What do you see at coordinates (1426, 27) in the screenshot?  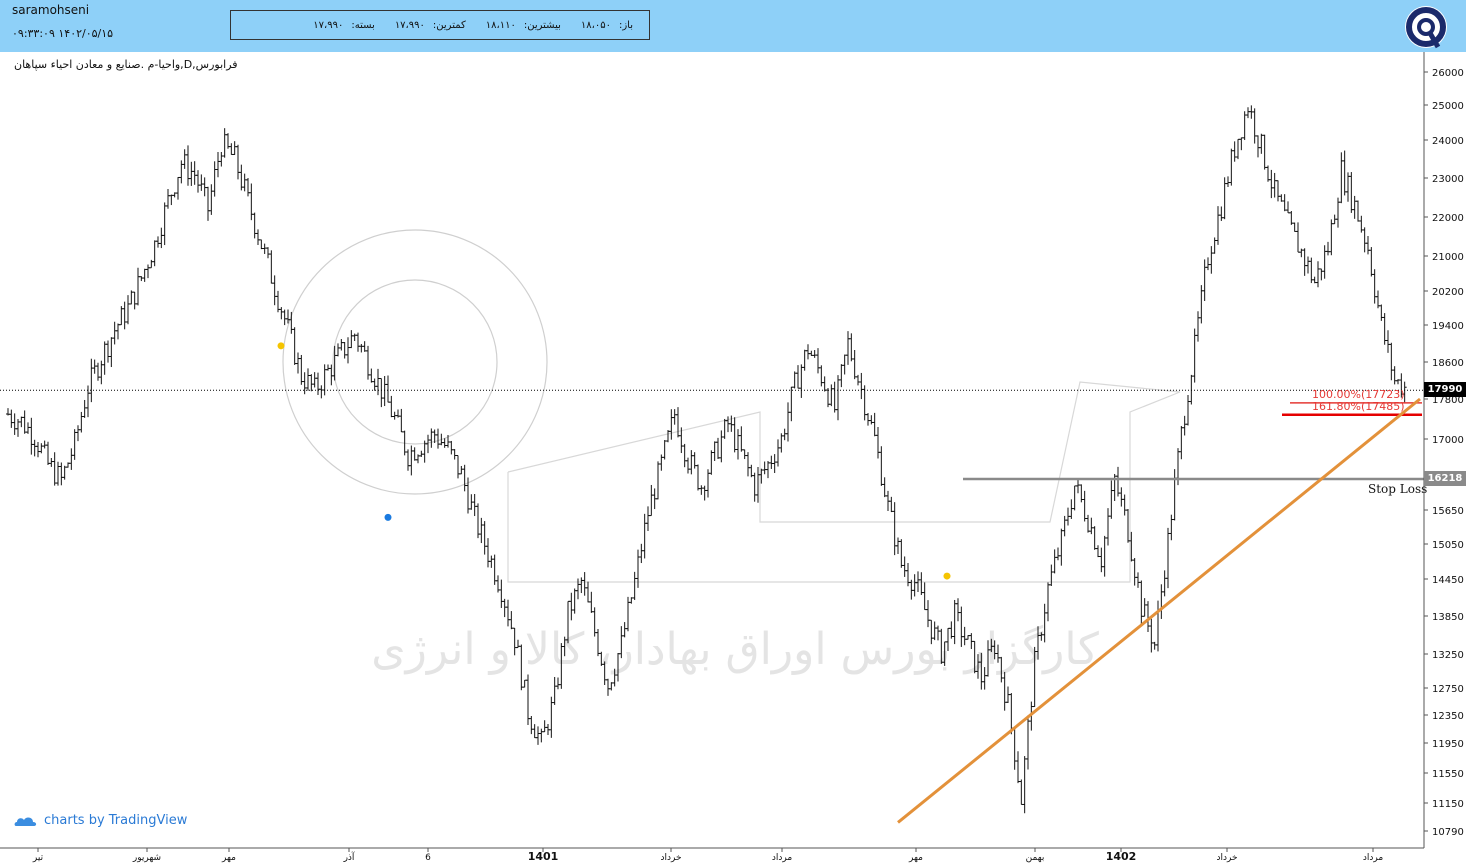 I see `broker-logo-icon` at bounding box center [1426, 27].